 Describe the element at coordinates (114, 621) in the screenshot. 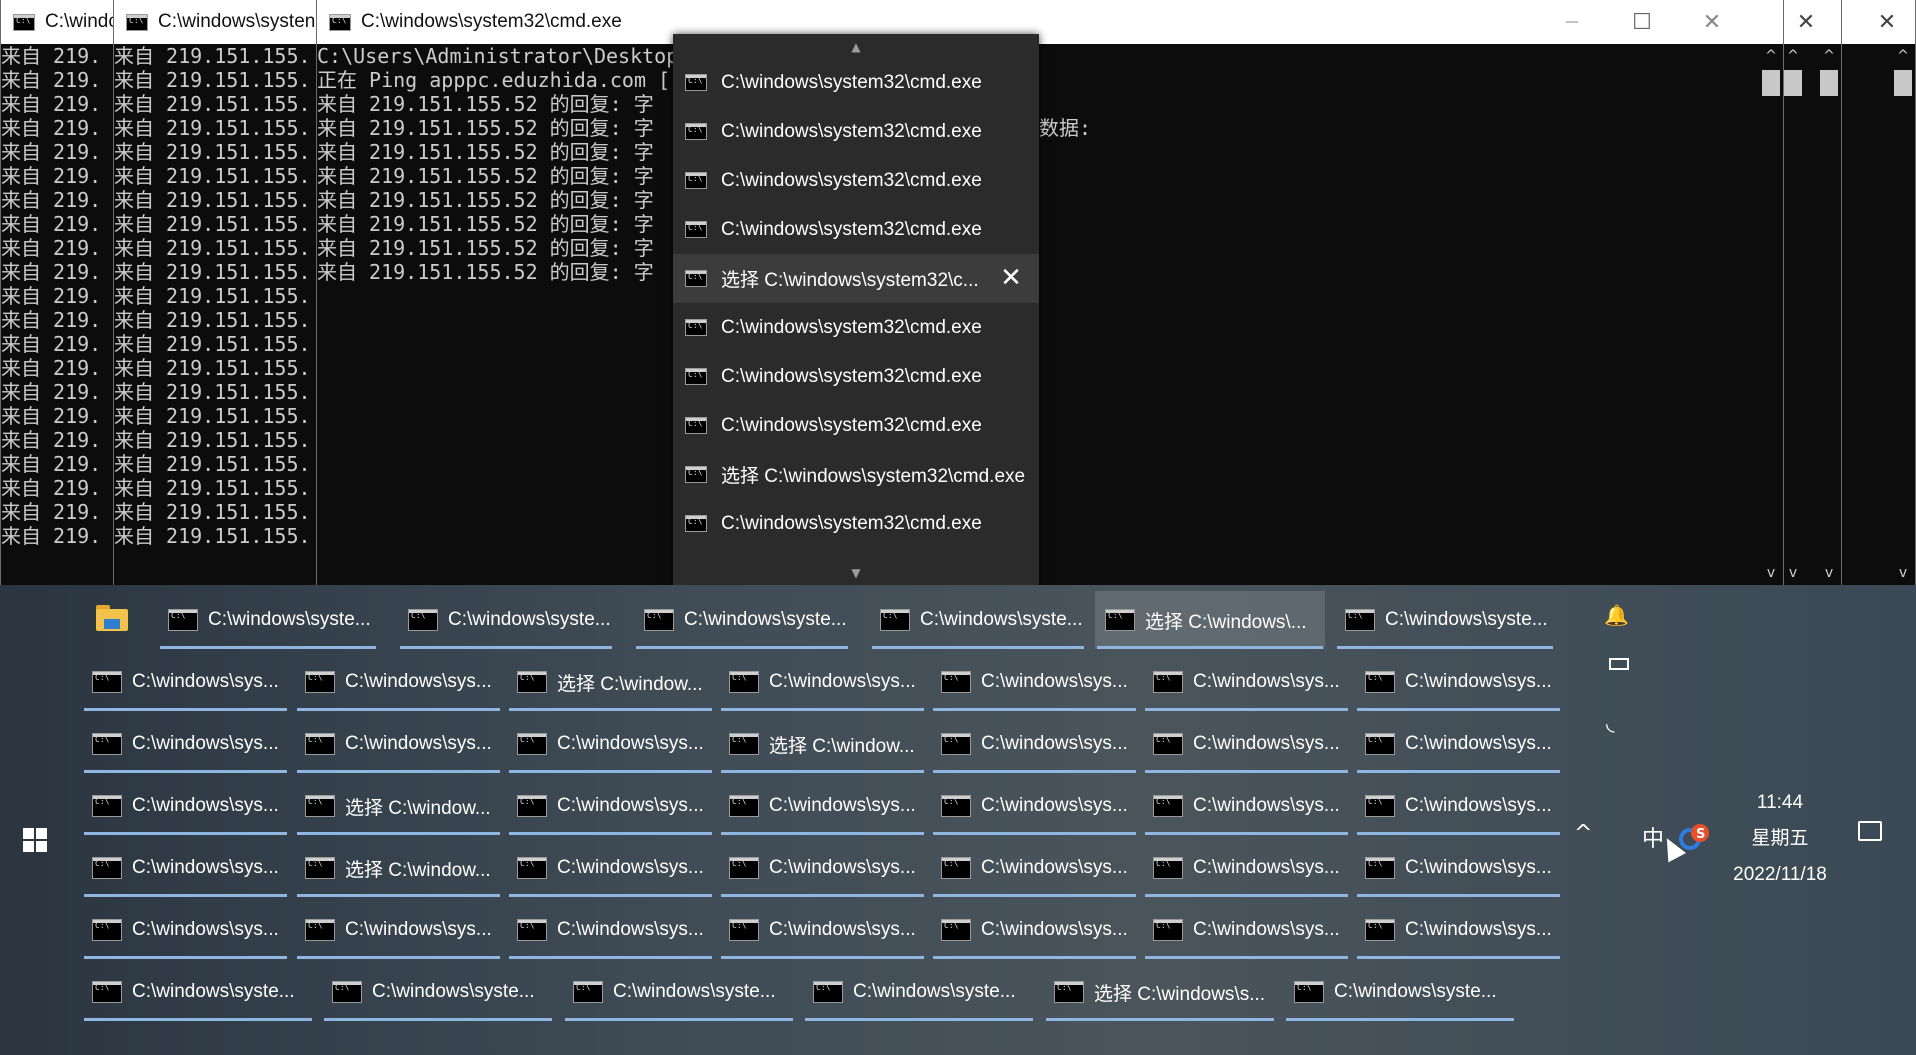

I see `folder-icon` at that location.